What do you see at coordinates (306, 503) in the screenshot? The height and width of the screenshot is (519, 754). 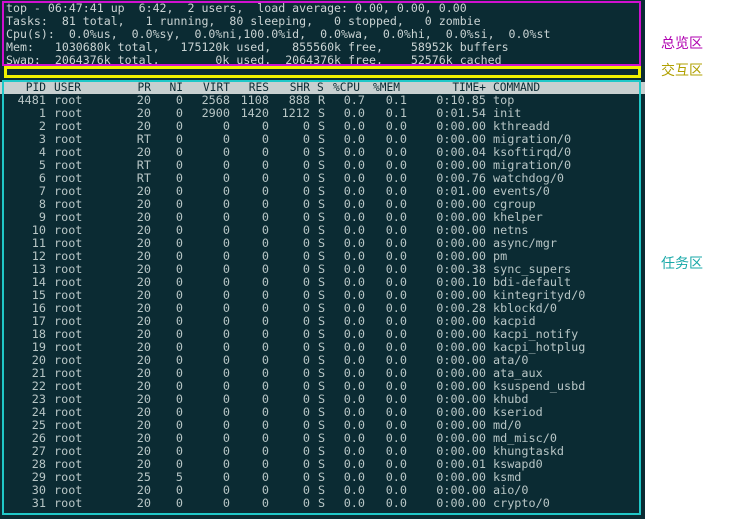 I see `cell-shr: 0` at bounding box center [306, 503].